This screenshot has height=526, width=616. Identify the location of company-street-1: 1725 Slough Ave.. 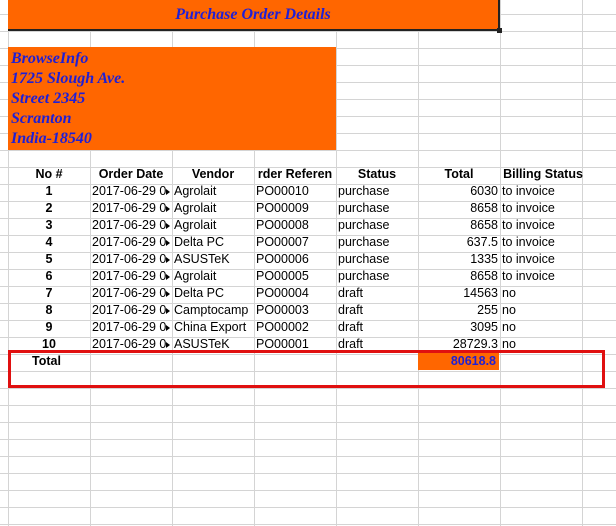
(68, 78).